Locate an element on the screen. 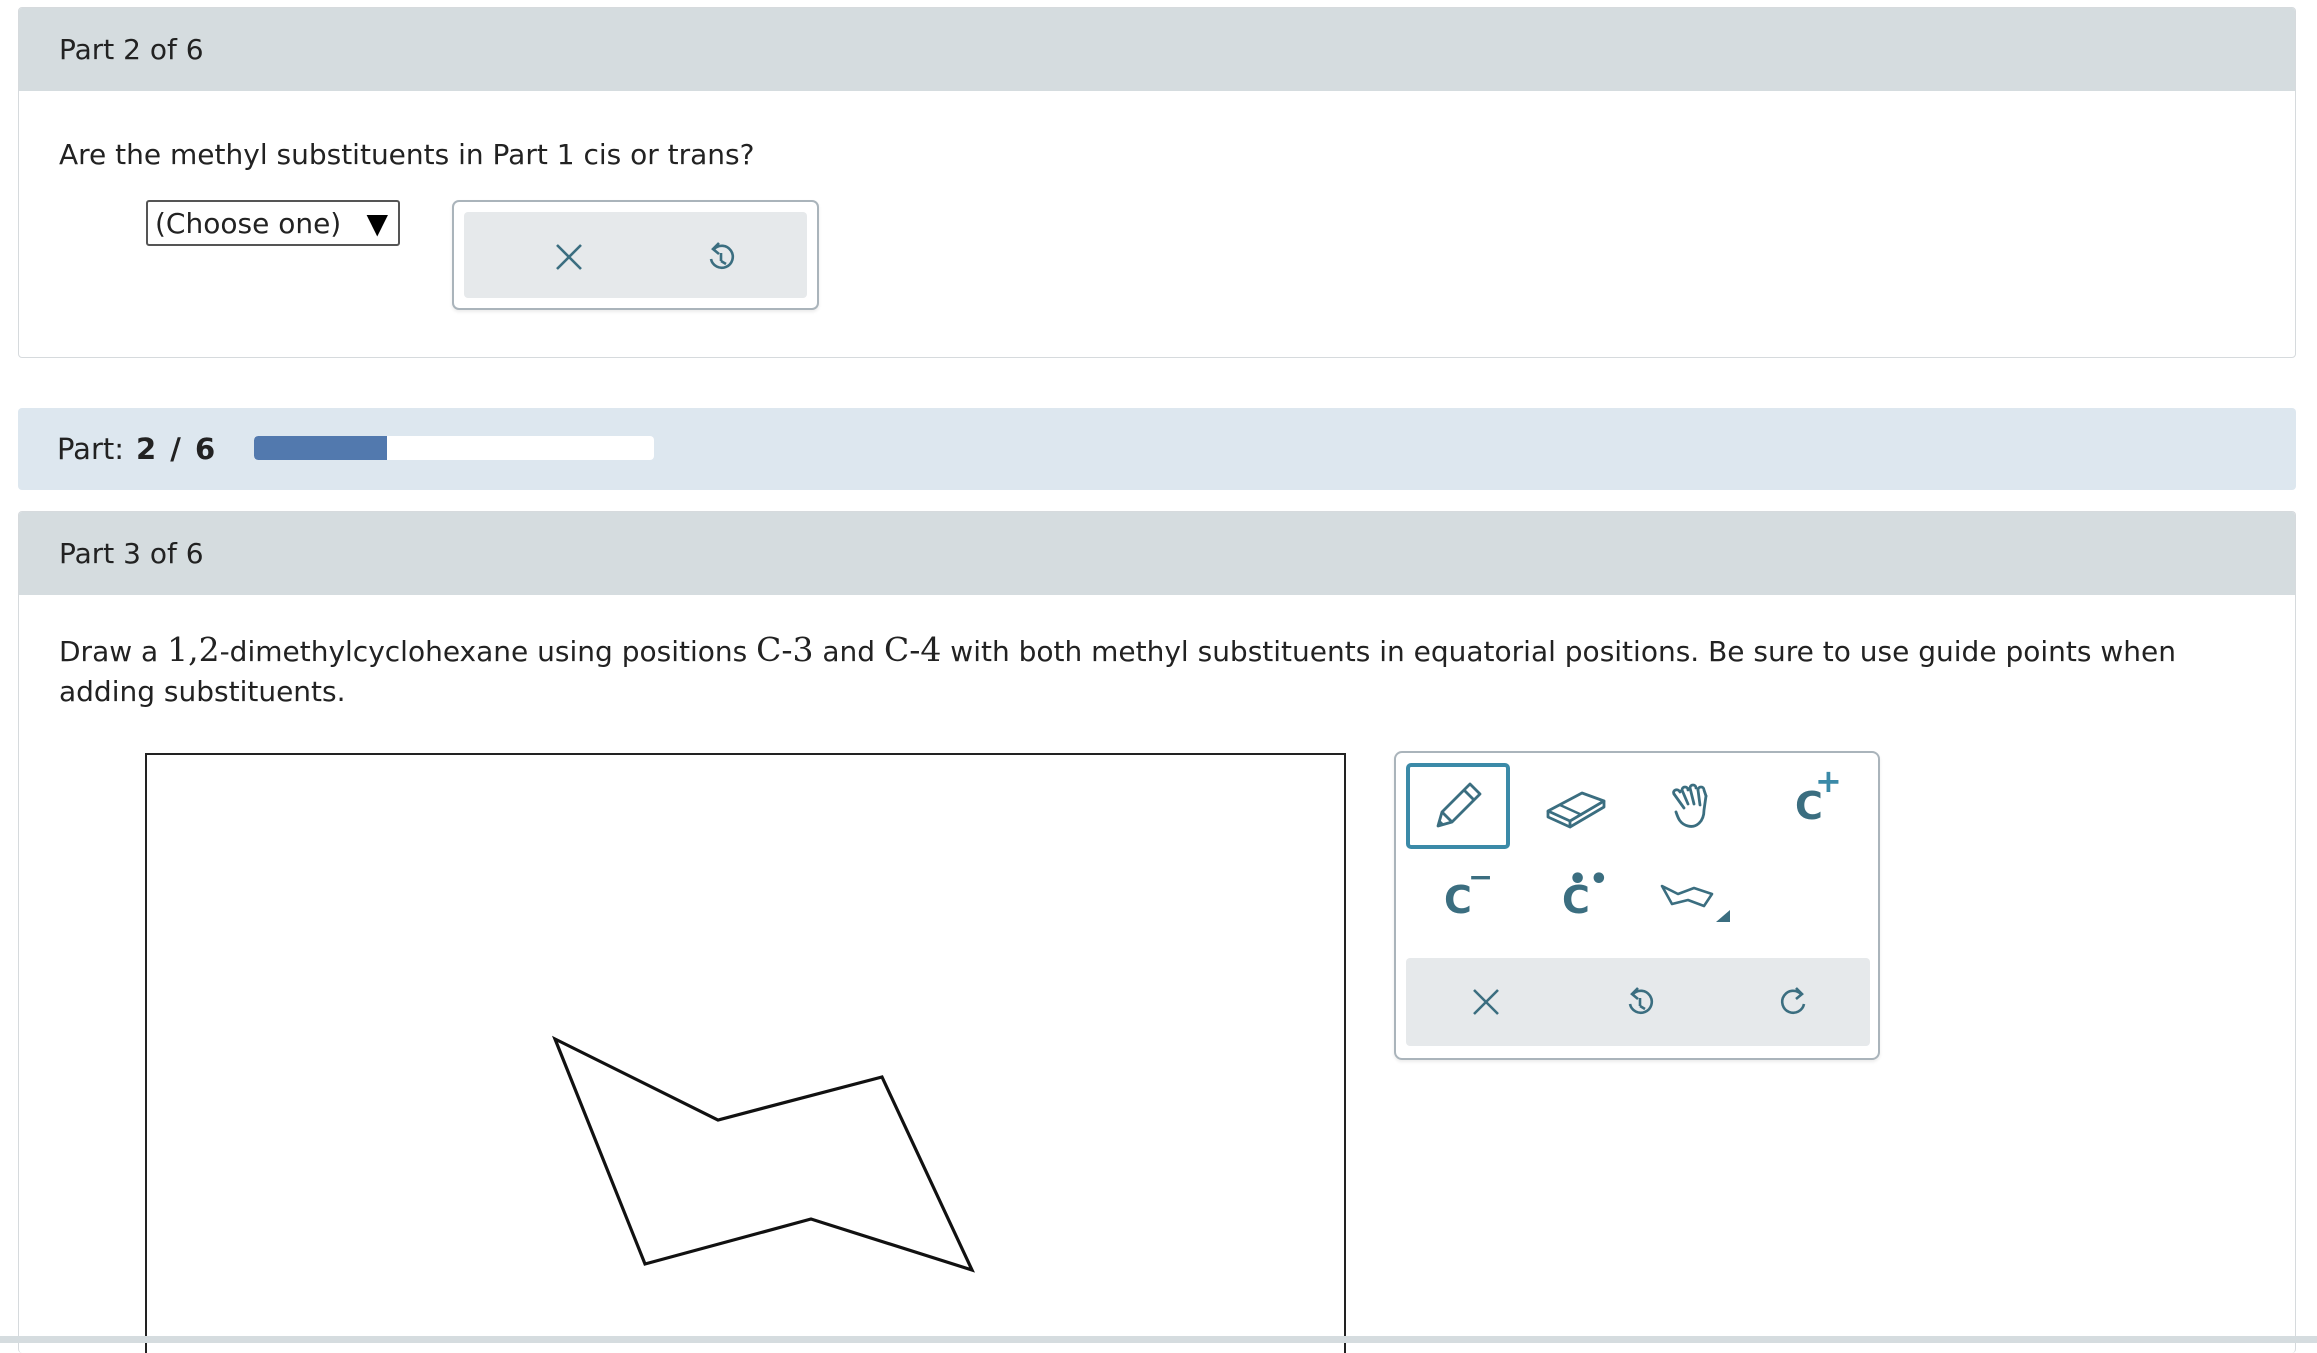 This screenshot has height=1353, width=2317. math-position-c3: C-3 is located at coordinates (785, 649).